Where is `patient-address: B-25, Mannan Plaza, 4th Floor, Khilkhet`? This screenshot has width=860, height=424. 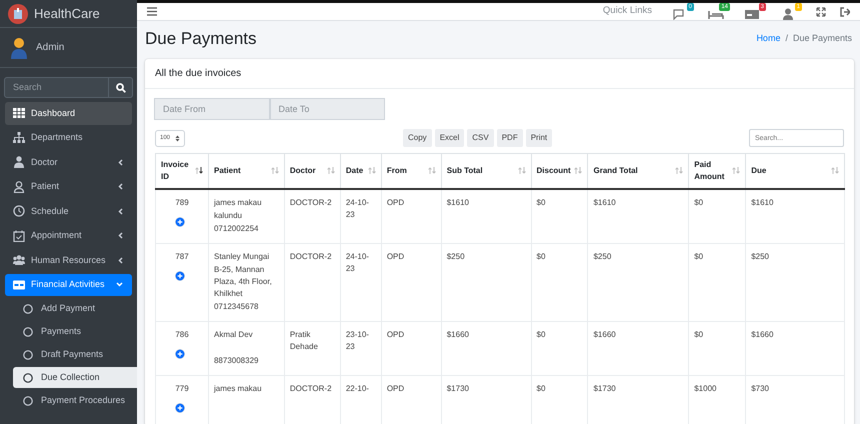
patient-address: B-25, Mannan Plaza, 4th Floor, Khilkhet is located at coordinates (243, 282).